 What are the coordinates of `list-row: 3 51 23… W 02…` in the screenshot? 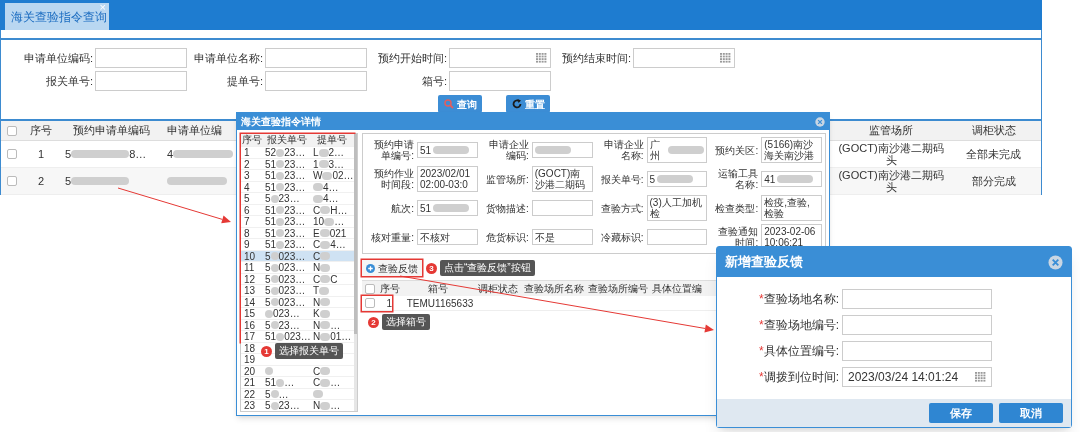 It's located at (297, 175).